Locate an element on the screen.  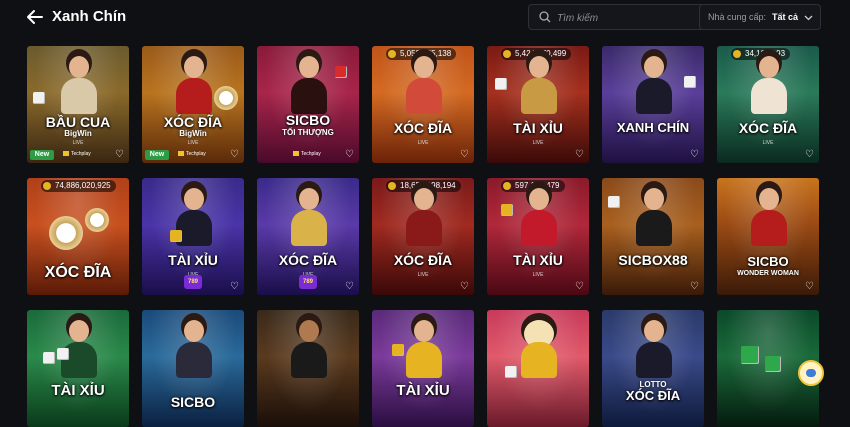
game-card-tai-xiu-4: TÀI XỈU is located at coordinates (78, 368).